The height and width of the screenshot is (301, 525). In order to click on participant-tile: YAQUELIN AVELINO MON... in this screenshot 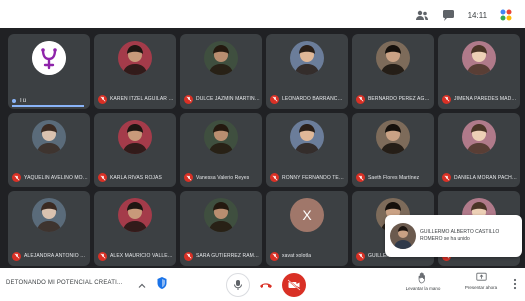, I will do `click(49, 150)`.